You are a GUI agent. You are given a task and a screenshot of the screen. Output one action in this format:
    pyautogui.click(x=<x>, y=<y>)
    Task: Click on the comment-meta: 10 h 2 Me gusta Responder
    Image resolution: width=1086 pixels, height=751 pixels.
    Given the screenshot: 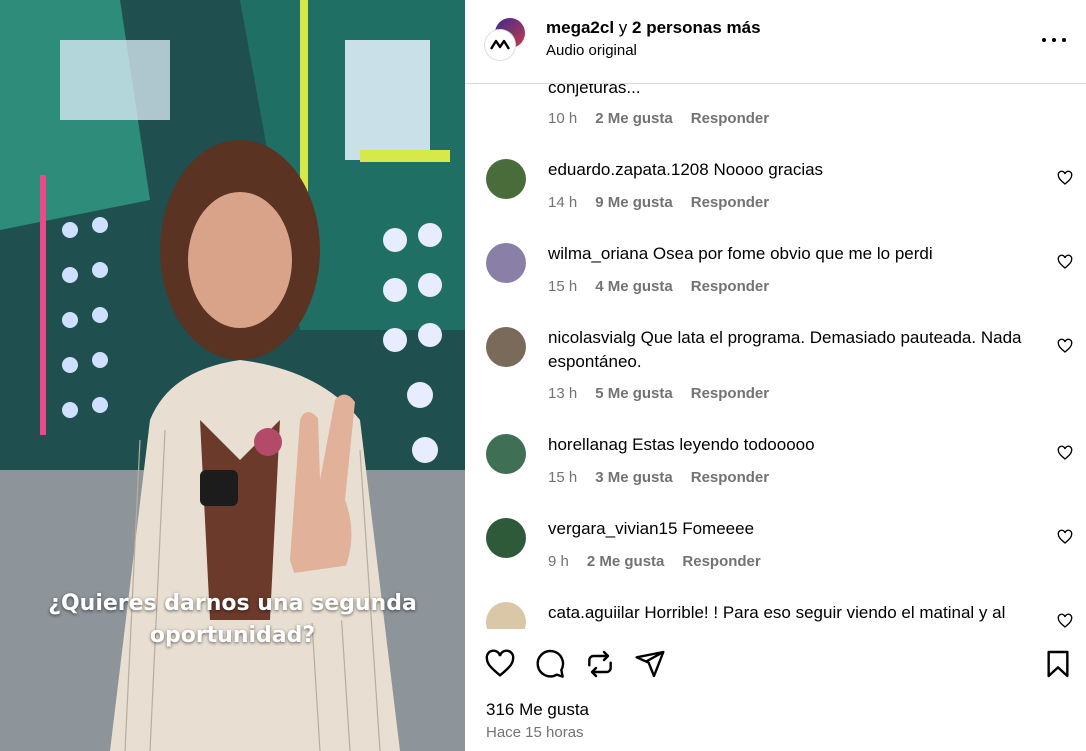 What is the action you would take?
    pyautogui.click(x=658, y=118)
    